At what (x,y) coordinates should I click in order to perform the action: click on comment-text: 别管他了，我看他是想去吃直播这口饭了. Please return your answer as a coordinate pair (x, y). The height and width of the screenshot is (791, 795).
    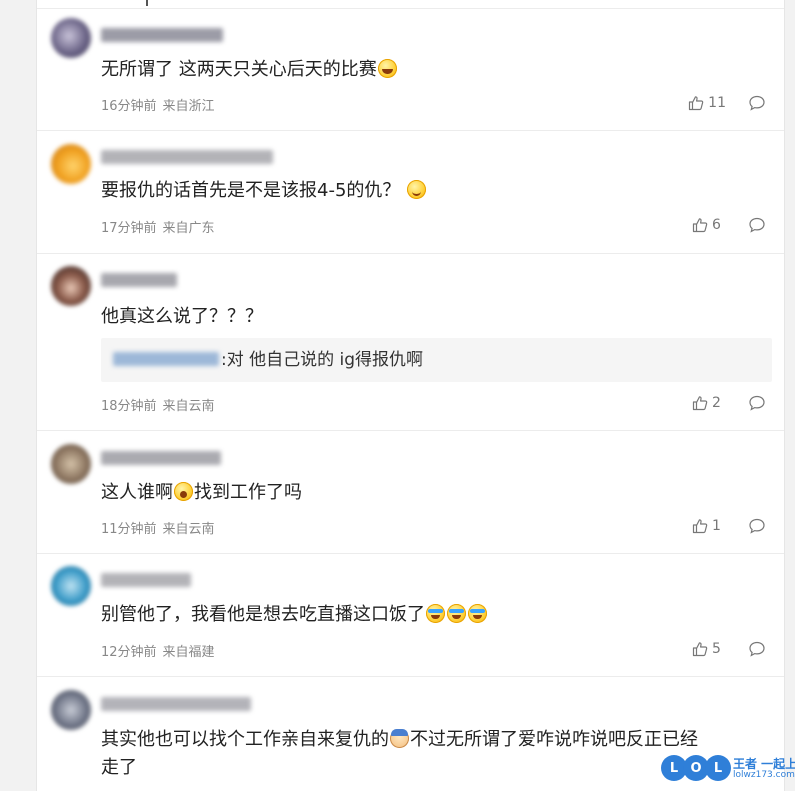
    Looking at the image, I should click on (432, 615).